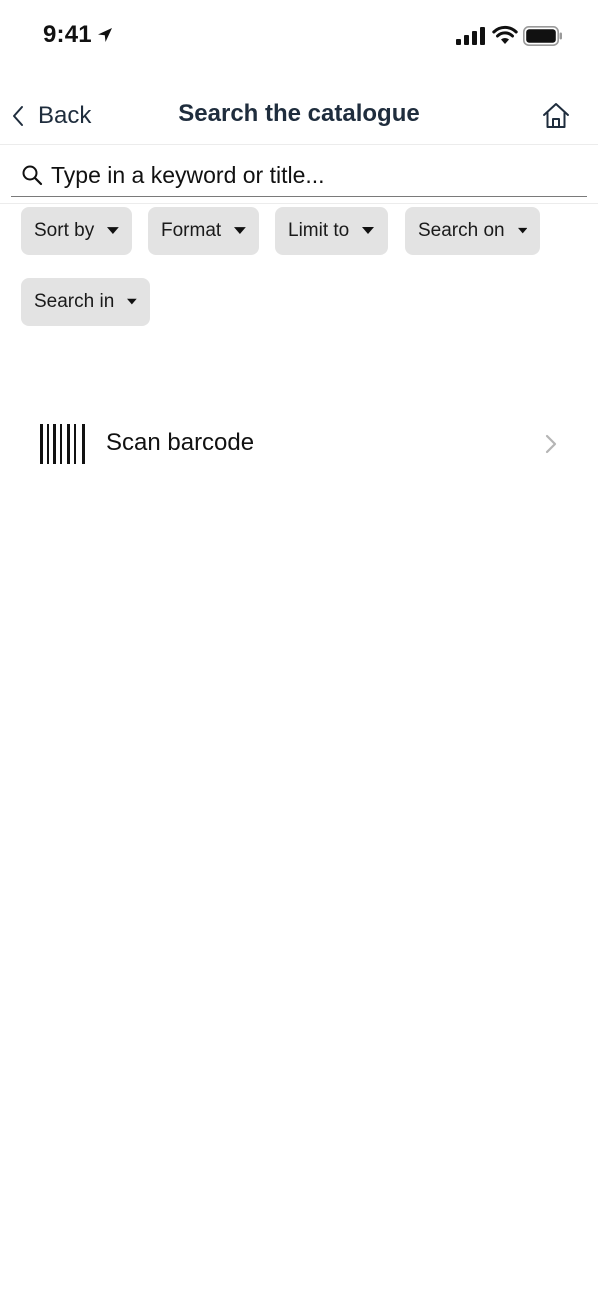 The width and height of the screenshot is (598, 1300). Describe the element at coordinates (64, 230) in the screenshot. I see `chip-label: Sort by` at that location.